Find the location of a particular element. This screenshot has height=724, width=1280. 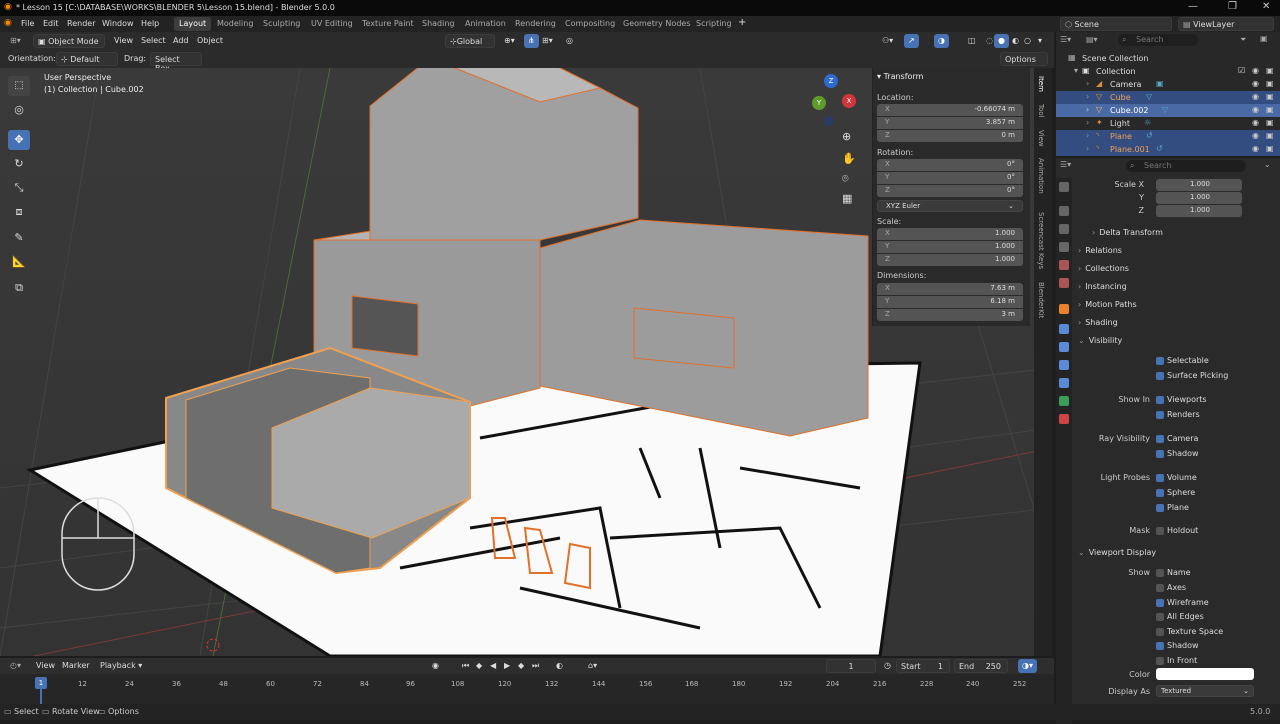

add-workspace-icon: + is located at coordinates (742, 22).